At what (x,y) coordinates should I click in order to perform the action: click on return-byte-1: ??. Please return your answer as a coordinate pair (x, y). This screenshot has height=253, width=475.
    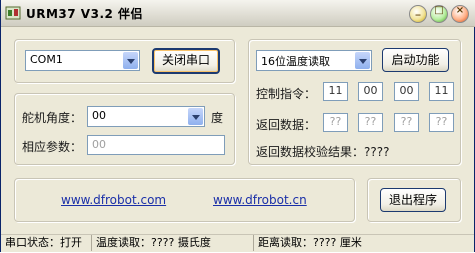
    Looking at the image, I should click on (335, 122).